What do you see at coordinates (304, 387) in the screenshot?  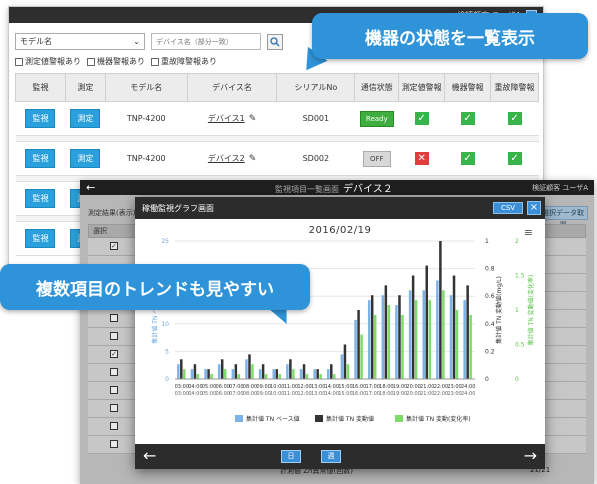 I see `x-tick-label: 12:00` at bounding box center [304, 387].